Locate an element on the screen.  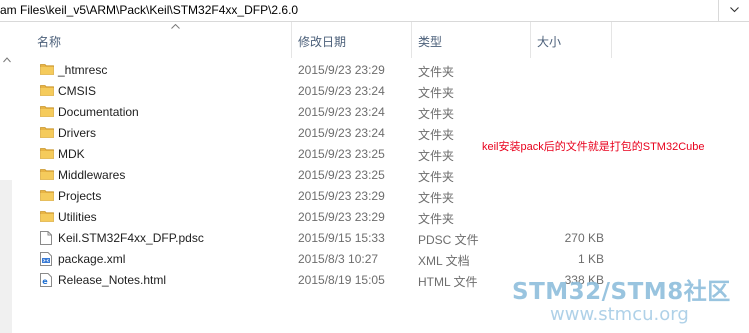
file-name: package.xml is located at coordinates (91, 259).